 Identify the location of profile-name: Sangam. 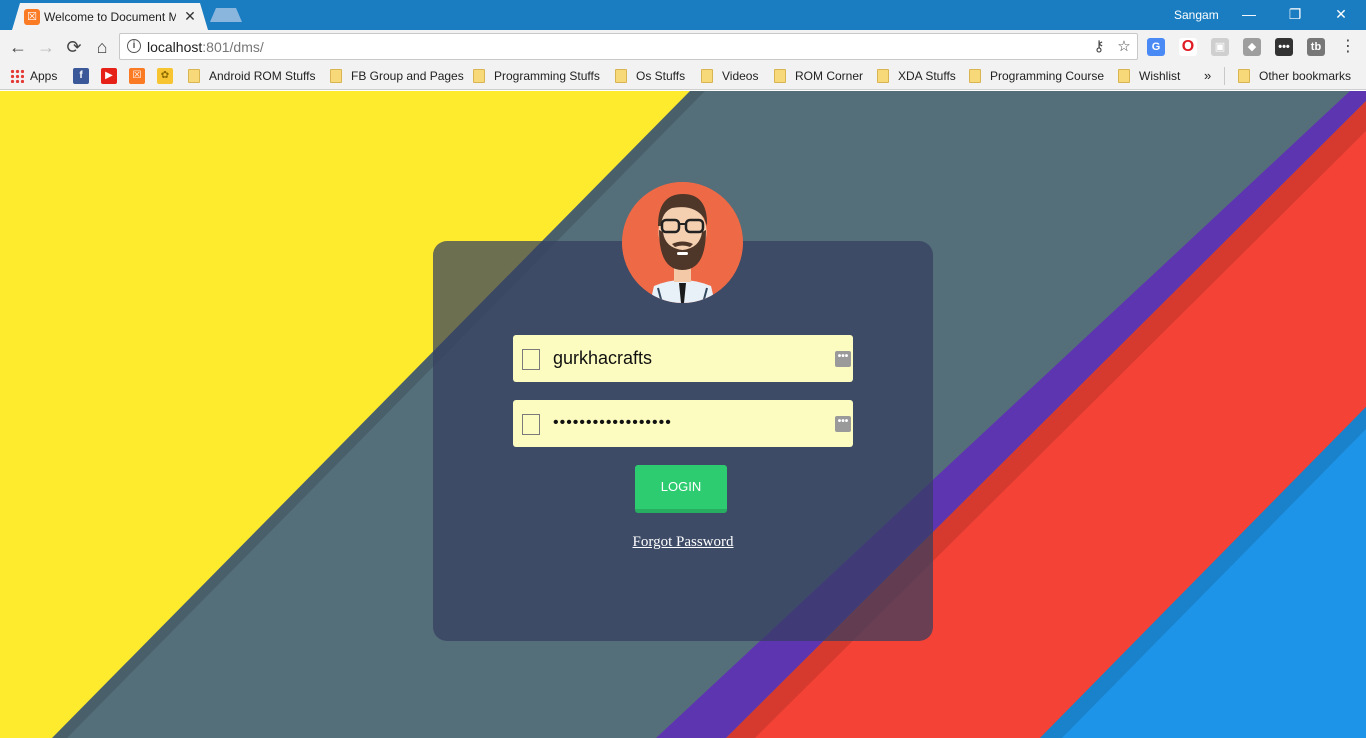
(1196, 15).